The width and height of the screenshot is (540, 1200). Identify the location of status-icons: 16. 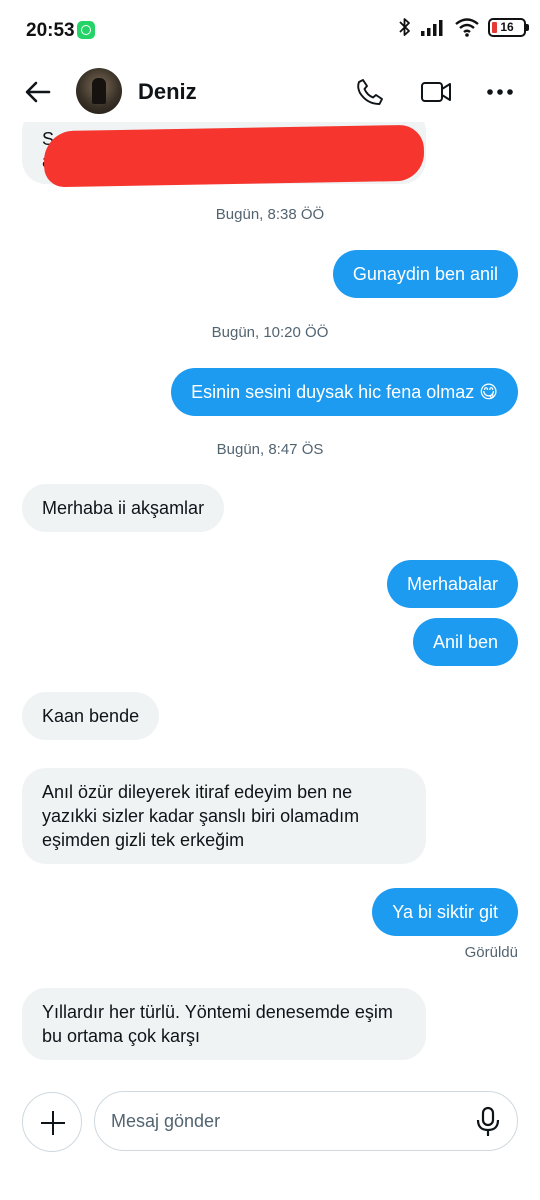
(463, 27).